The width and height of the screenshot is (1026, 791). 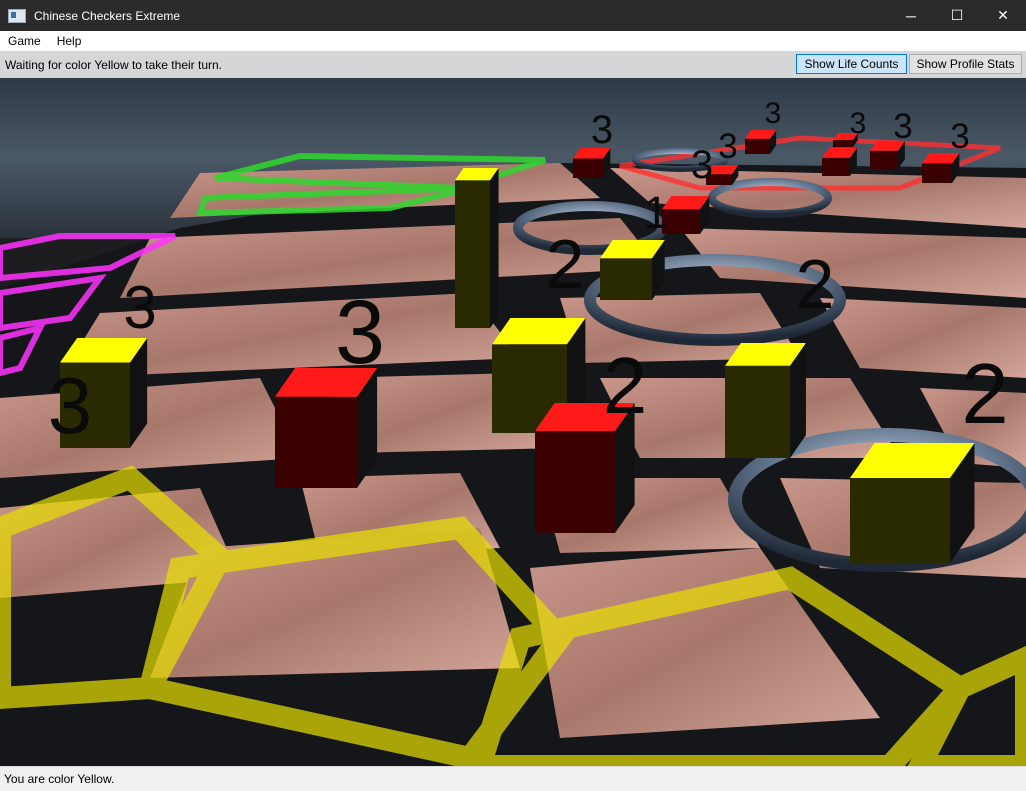 What do you see at coordinates (1003, 15) in the screenshot?
I see `close-button: ✕` at bounding box center [1003, 15].